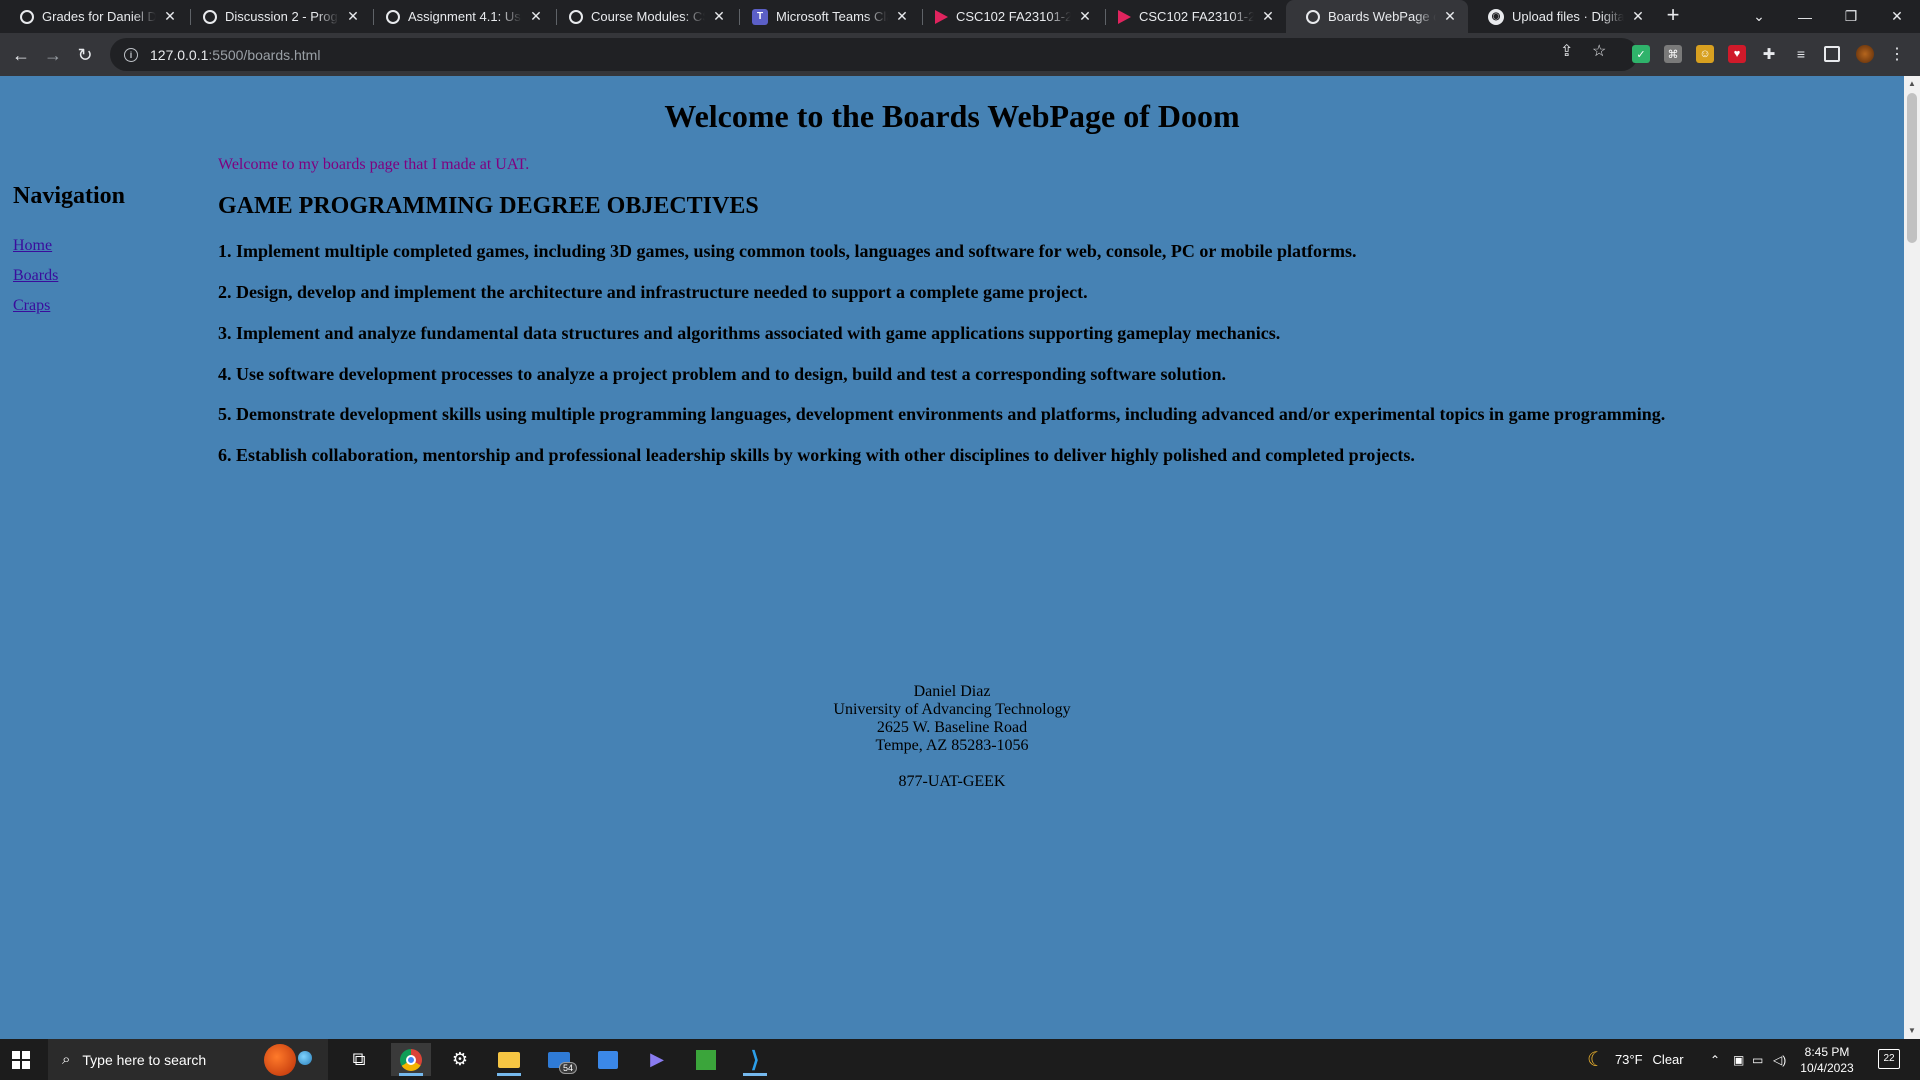  Describe the element at coordinates (21, 1060) in the screenshot. I see `windows-start-icon` at that location.